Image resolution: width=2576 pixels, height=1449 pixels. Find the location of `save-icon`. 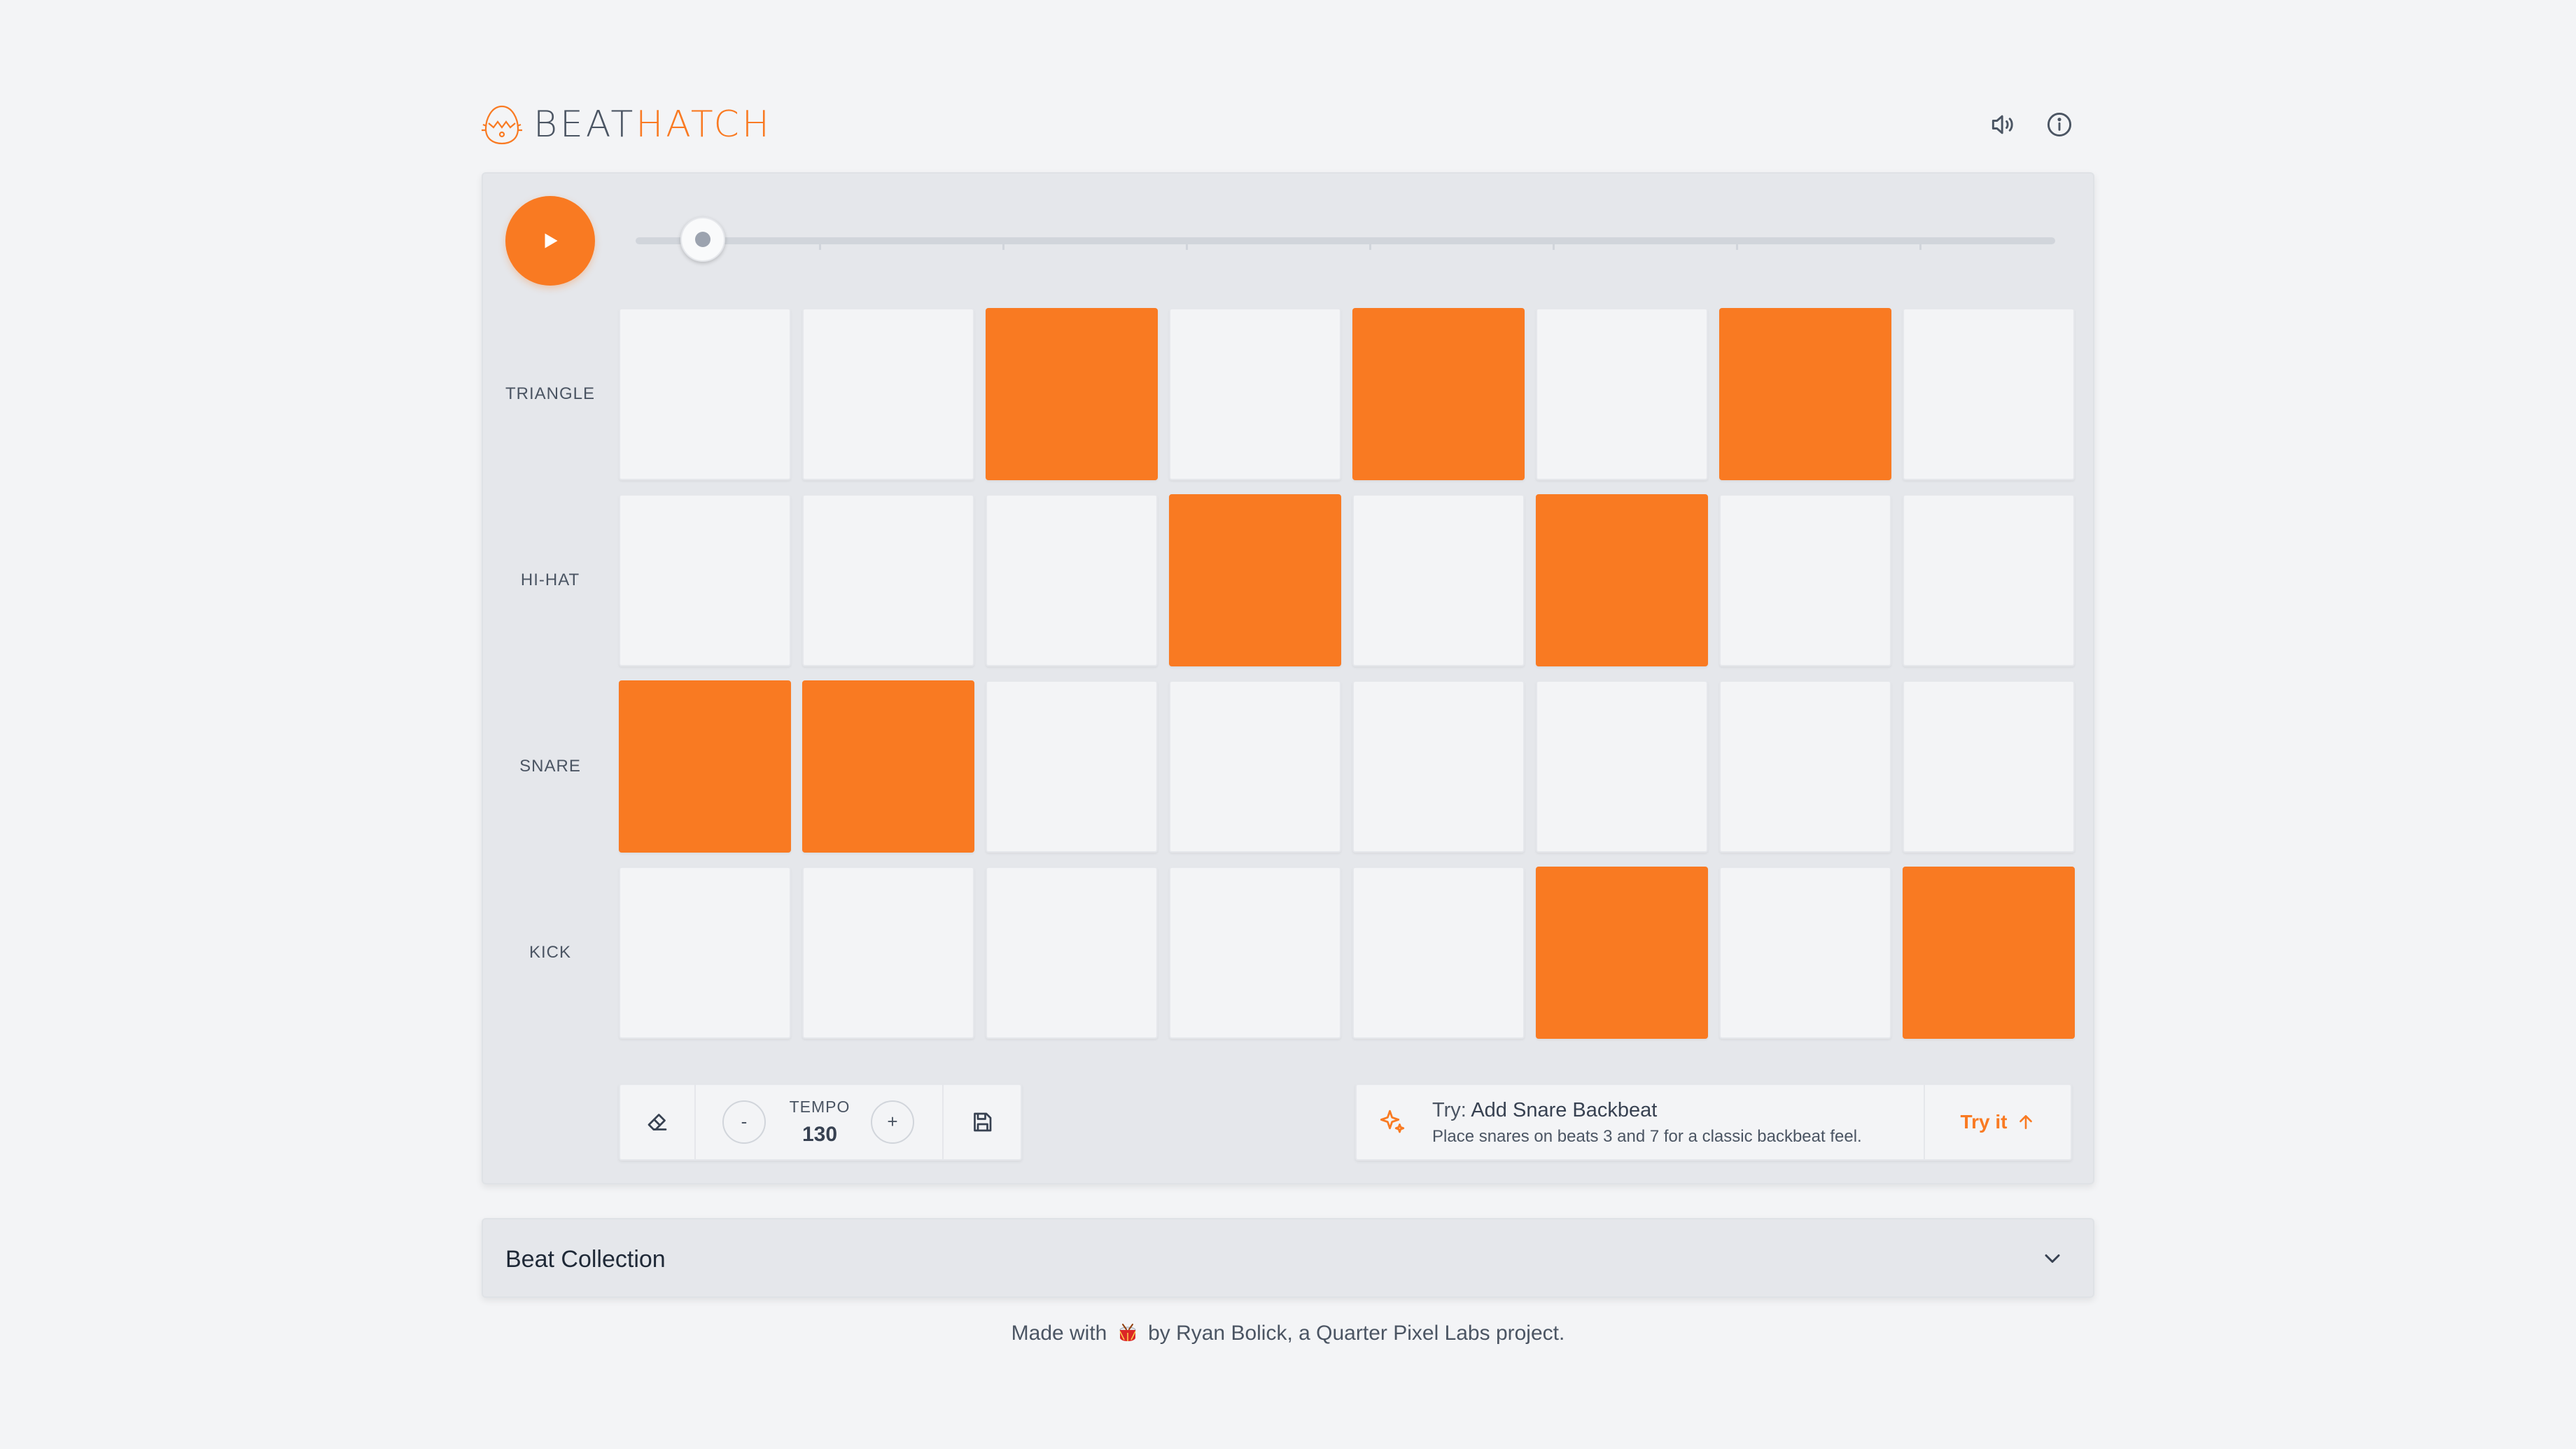

save-icon is located at coordinates (983, 1122).